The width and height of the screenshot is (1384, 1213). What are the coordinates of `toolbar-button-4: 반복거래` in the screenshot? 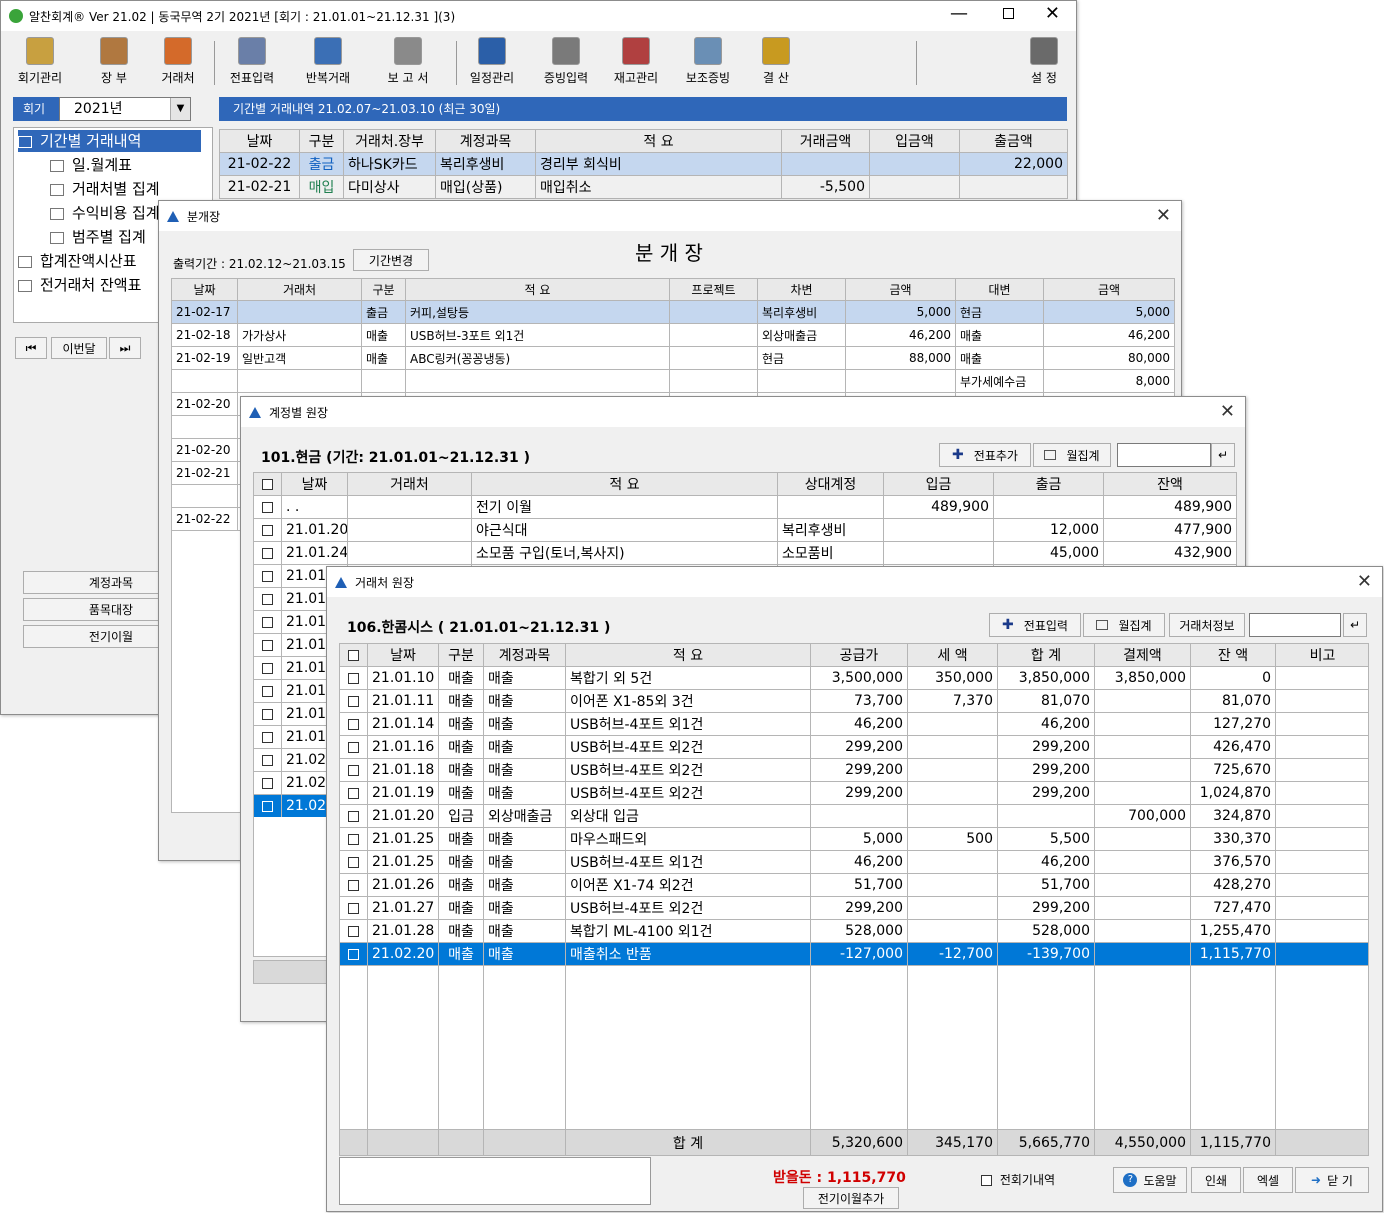 It's located at (328, 61).